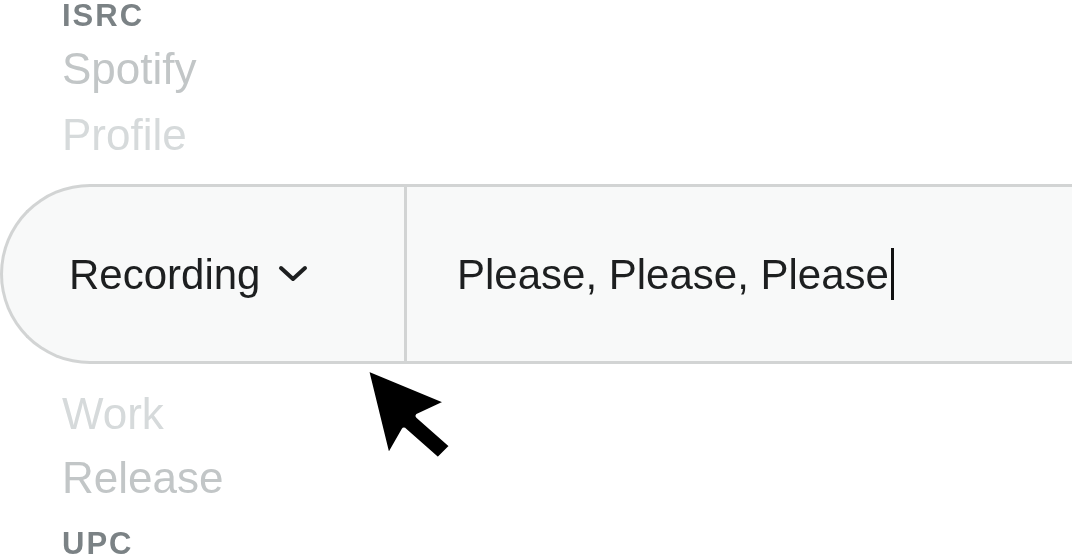  I want to click on chevron-down-icon, so click(293, 274).